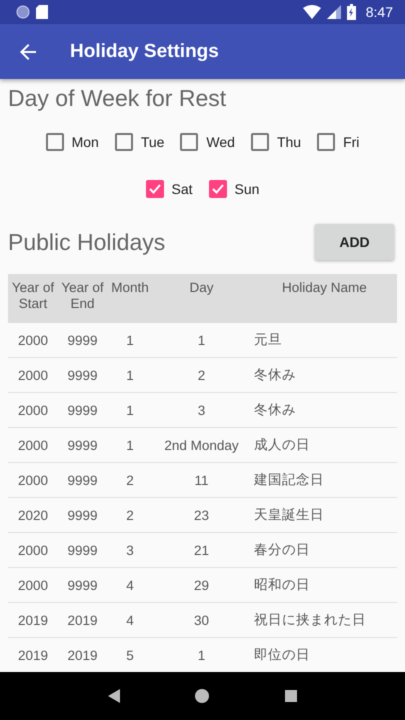 The image size is (405, 720). I want to click on back-icon, so click(114, 696).